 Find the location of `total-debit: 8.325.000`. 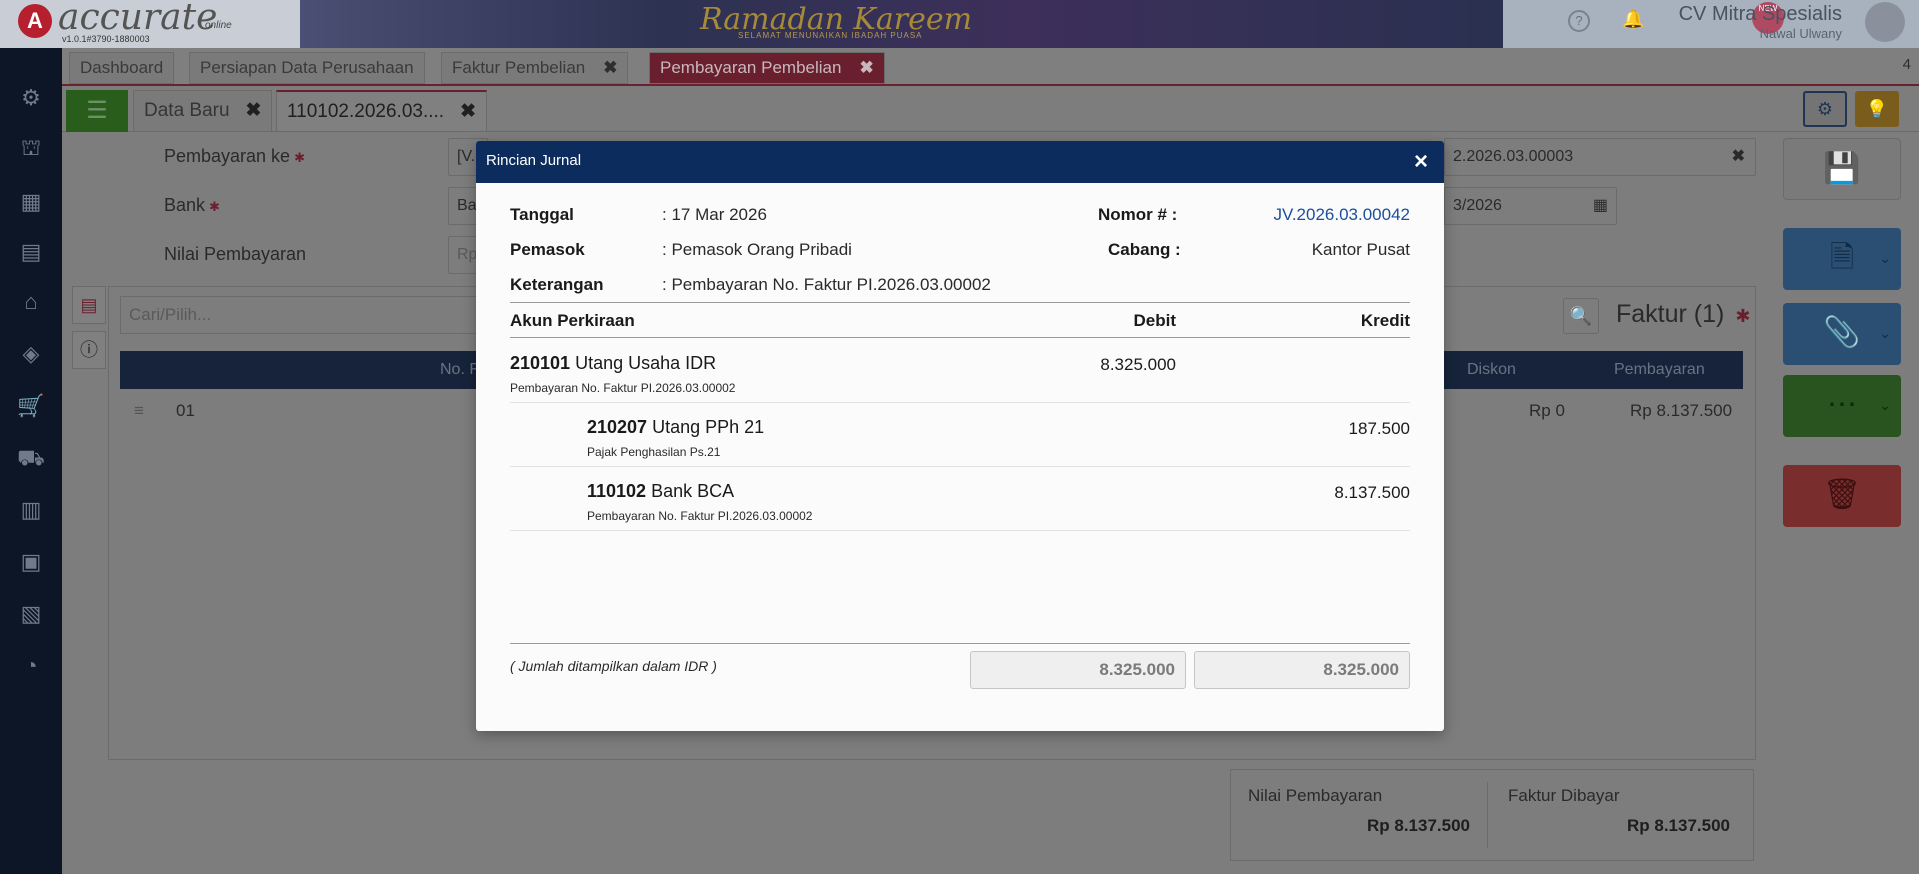

total-debit: 8.325.000 is located at coordinates (1078, 670).